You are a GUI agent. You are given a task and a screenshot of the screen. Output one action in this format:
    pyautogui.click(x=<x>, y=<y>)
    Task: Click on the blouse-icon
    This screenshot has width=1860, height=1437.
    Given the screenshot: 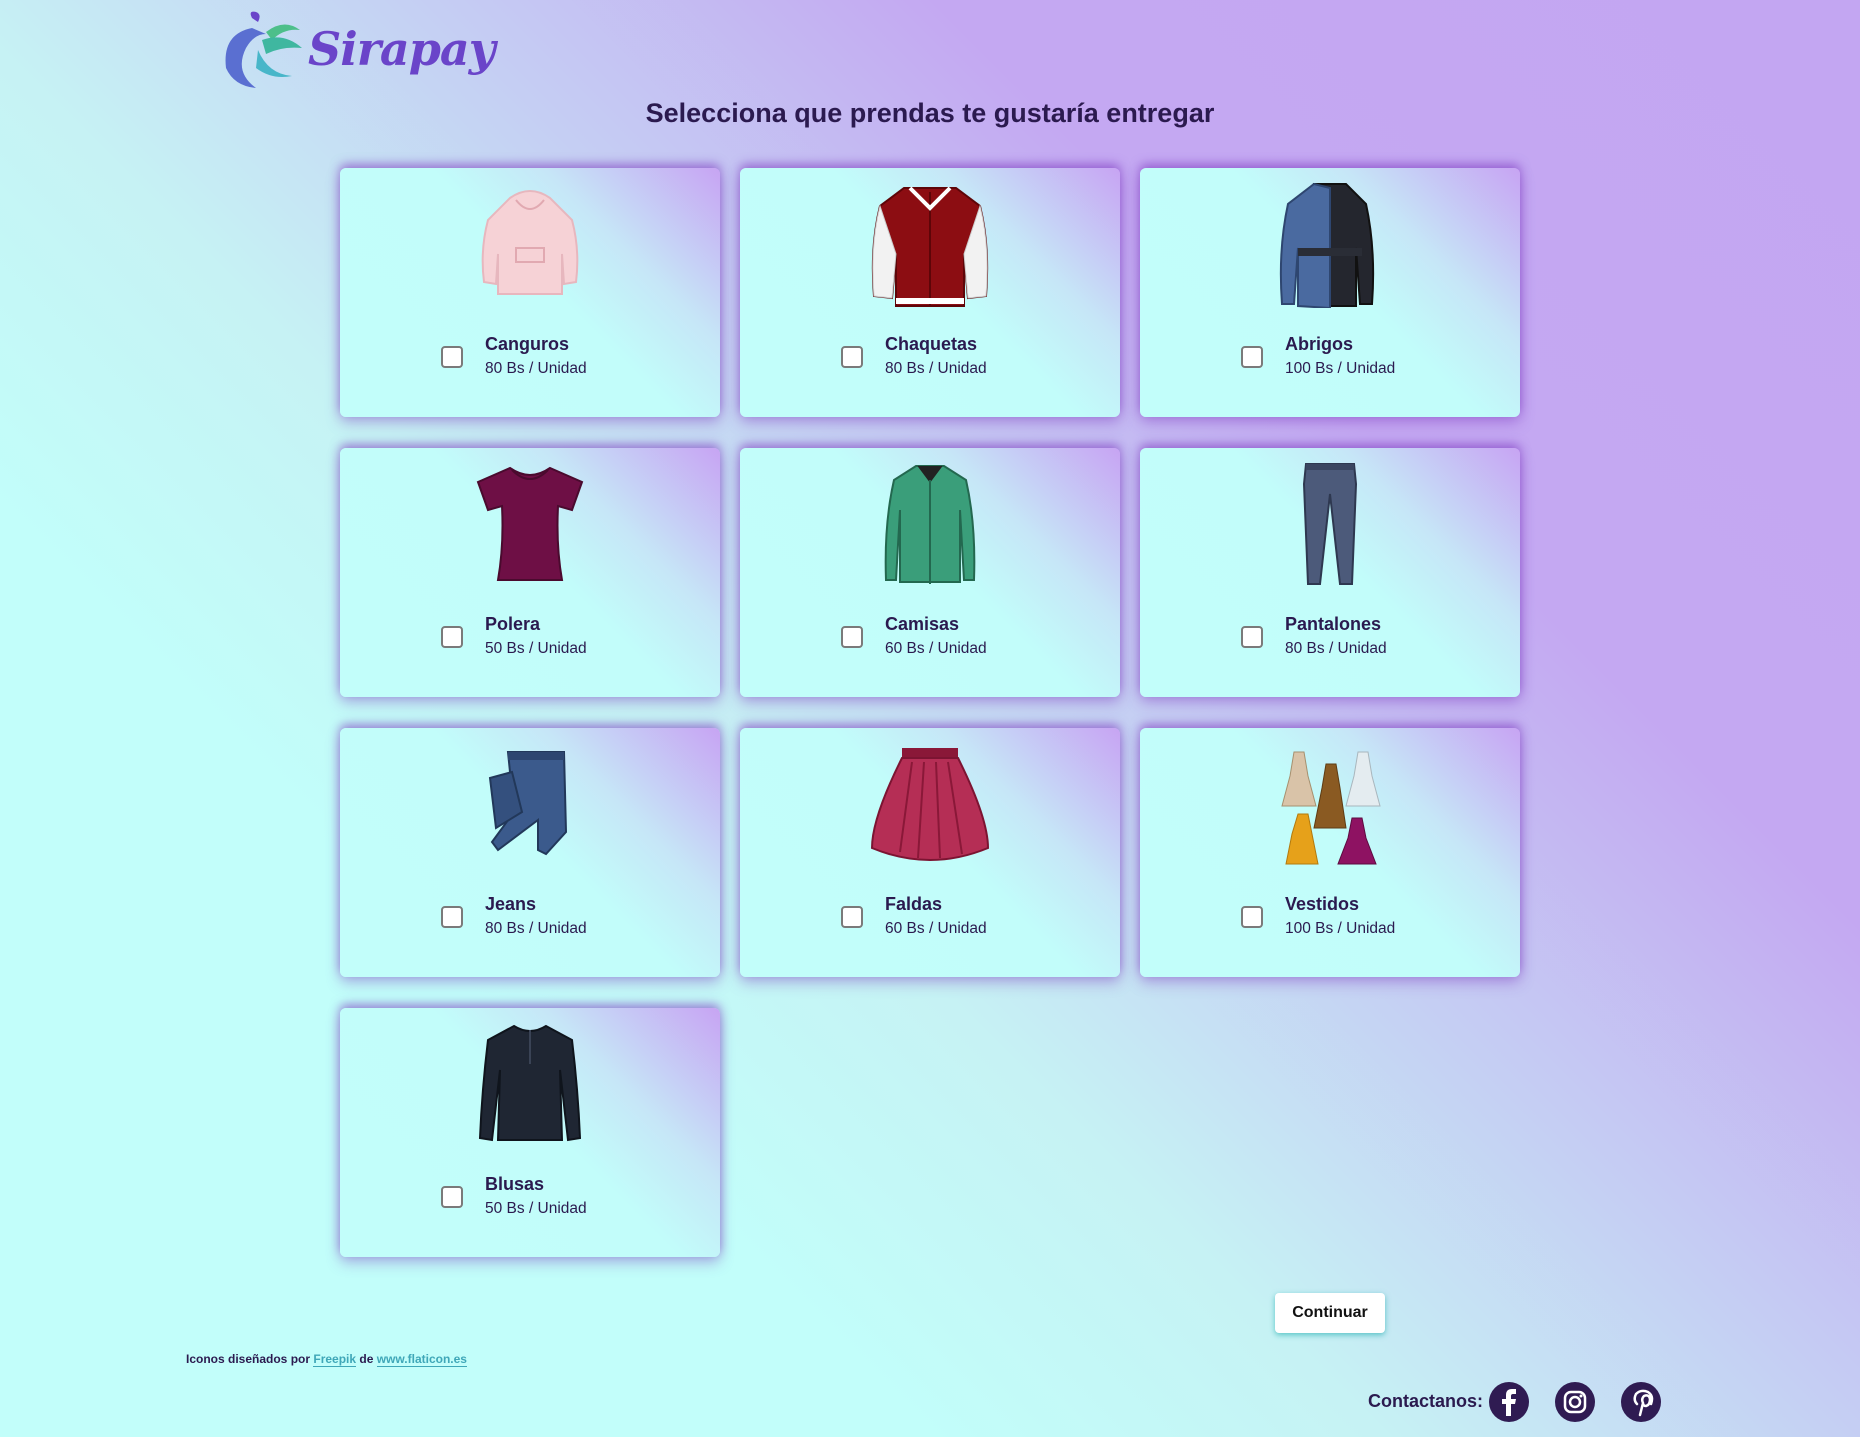 What is the action you would take?
    pyautogui.click(x=530, y=1083)
    